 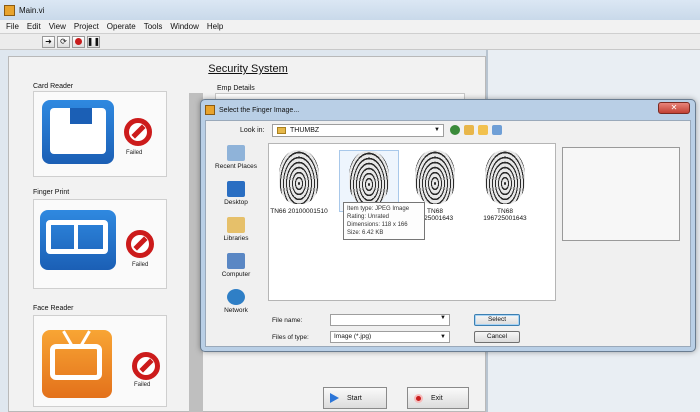 I want to click on card-reader-label: Card Reader, so click(x=53, y=86).